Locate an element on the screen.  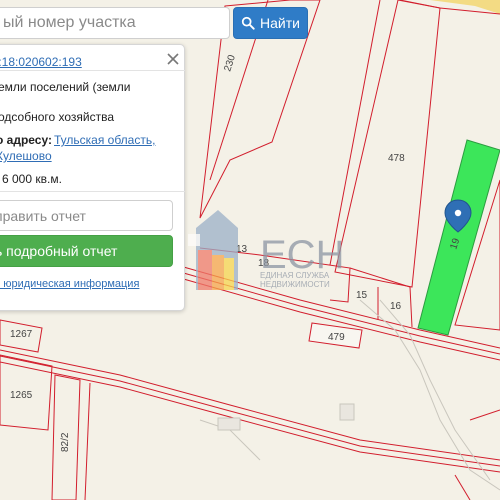
parcel-label-15: 15 is located at coordinates (362, 295).